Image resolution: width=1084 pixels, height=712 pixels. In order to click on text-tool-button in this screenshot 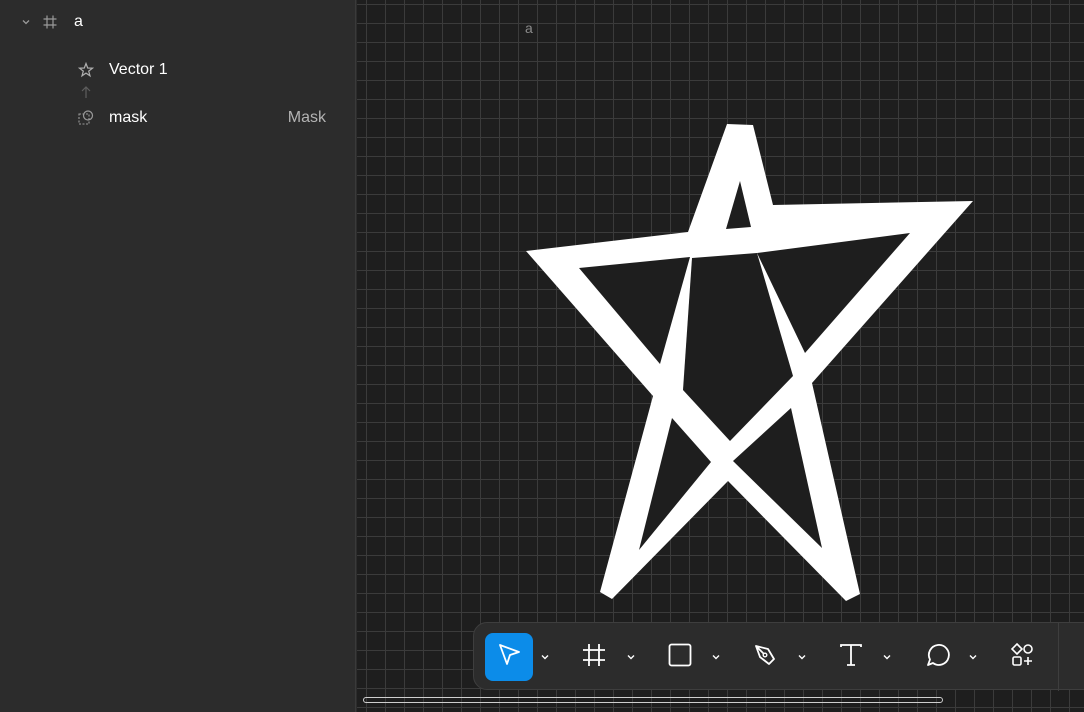, I will do `click(851, 657)`.